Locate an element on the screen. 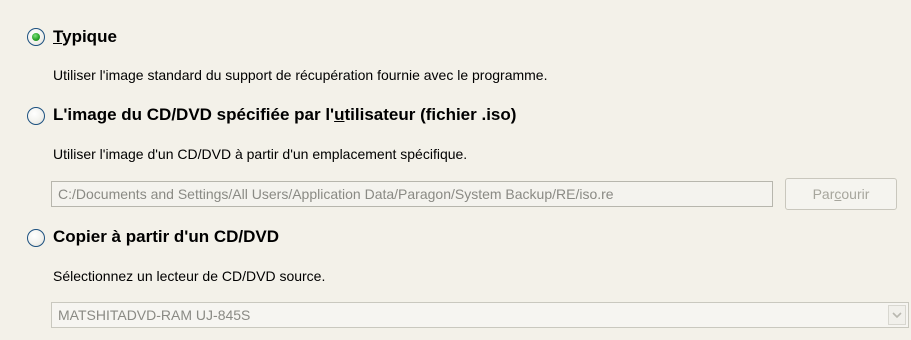 The height and width of the screenshot is (340, 911). radio-selected-dot is located at coordinates (36, 37).